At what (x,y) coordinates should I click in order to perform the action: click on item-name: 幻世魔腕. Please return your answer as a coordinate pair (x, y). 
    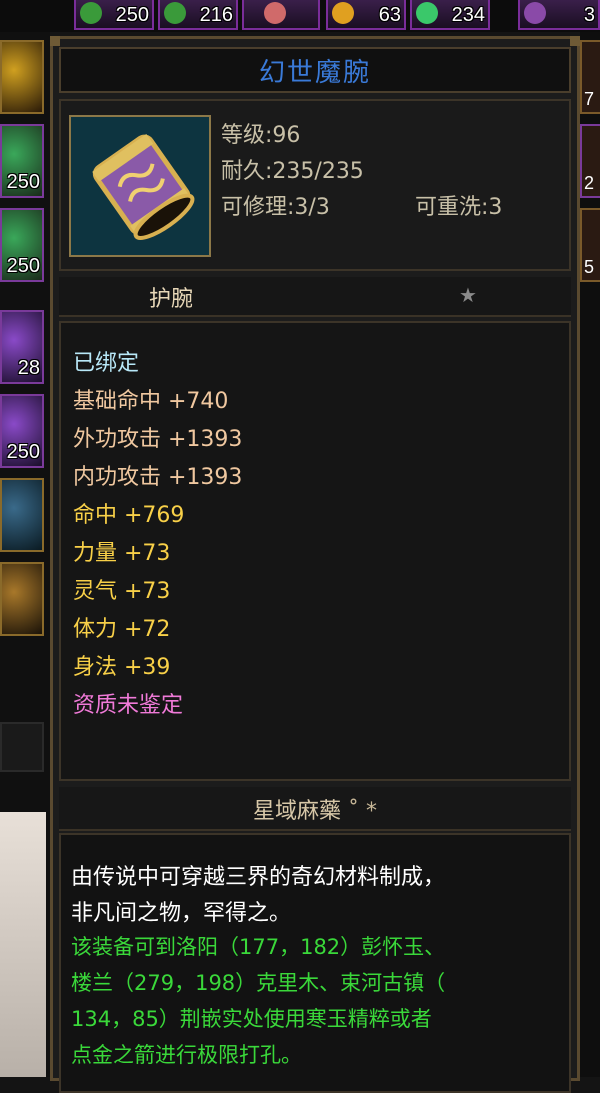
    Looking at the image, I should click on (314, 72).